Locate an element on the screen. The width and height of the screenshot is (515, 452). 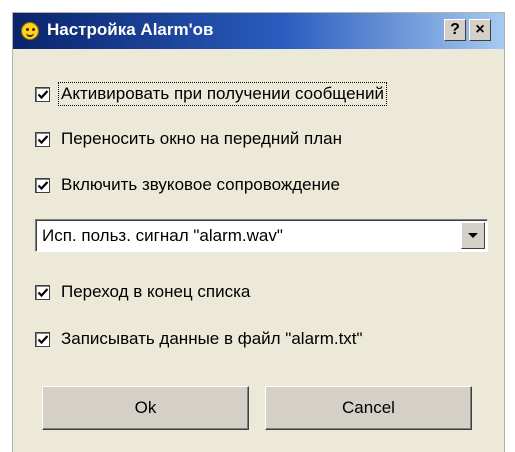
option-scroll-to-end: Переход в конец списка is located at coordinates (143, 292).